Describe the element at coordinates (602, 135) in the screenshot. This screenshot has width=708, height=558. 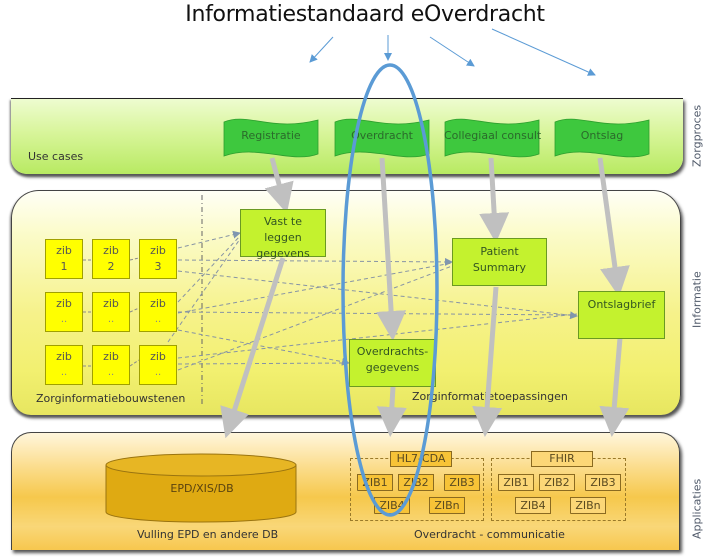
I see `use-case-label: Ontslag` at that location.